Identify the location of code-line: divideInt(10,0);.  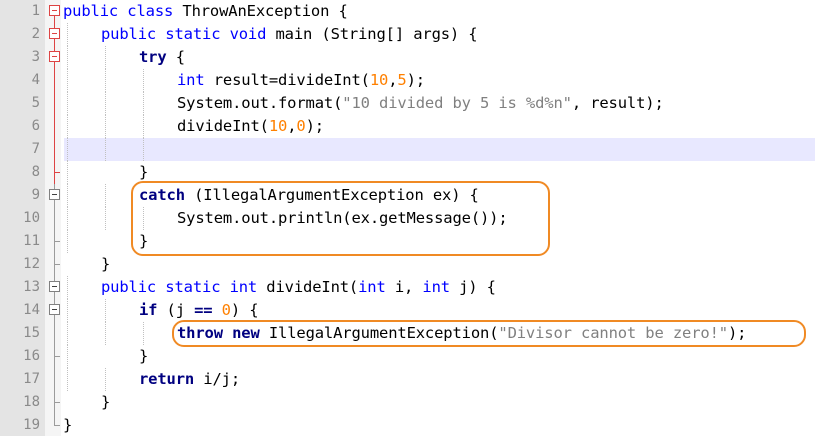
(250, 126).